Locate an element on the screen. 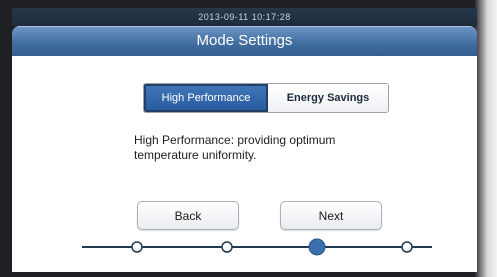  page-title: Mode Settings is located at coordinates (244, 40).